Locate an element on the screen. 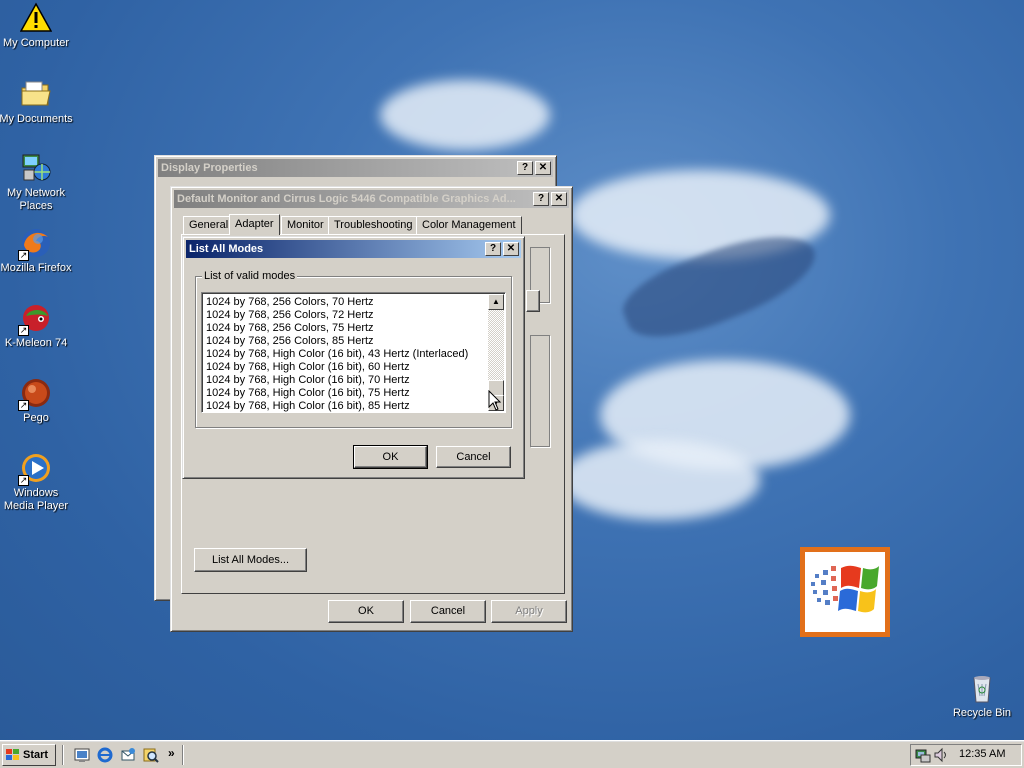 The height and width of the screenshot is (768, 1024). group-label: List of valid modes is located at coordinates (250, 276).